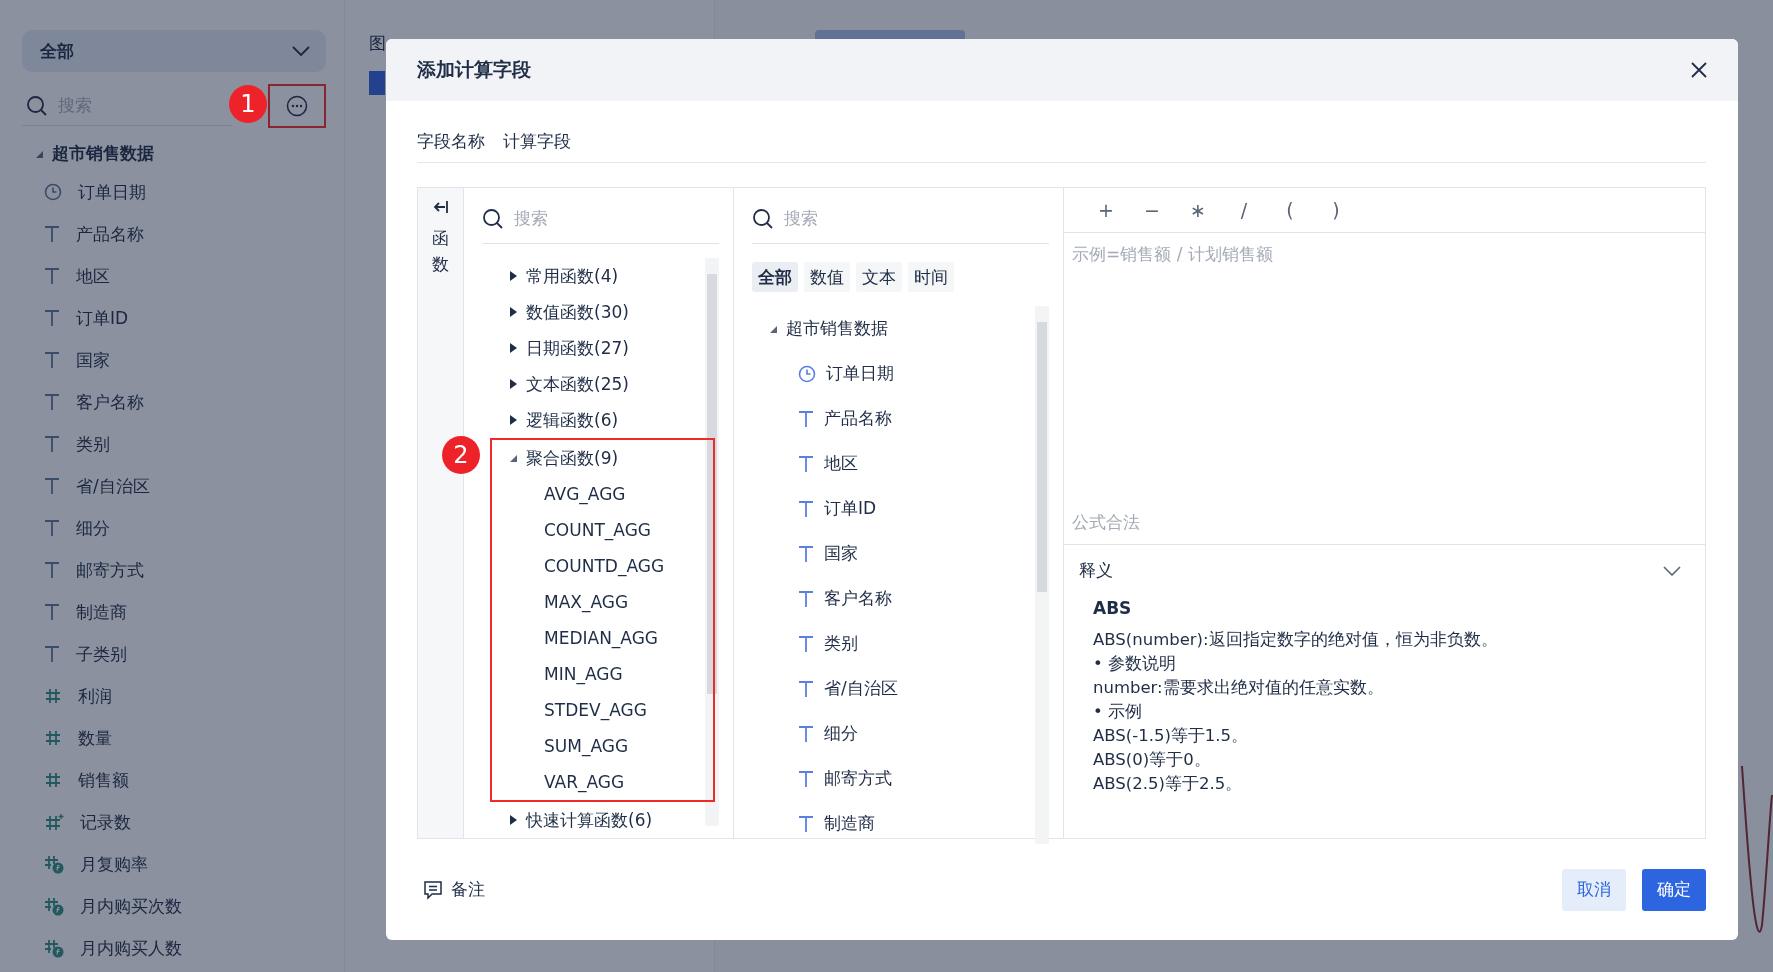 Image resolution: width=1773 pixels, height=972 pixels. What do you see at coordinates (602, 458) in the screenshot?
I see `function-category: 聚合函数(9)` at bounding box center [602, 458].